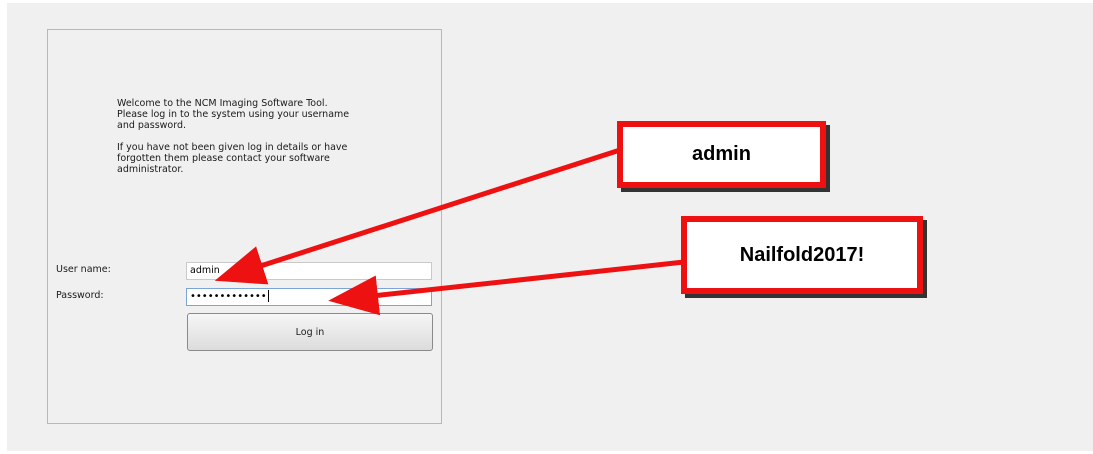 The width and height of the screenshot is (1093, 454). I want to click on password-callout: Nailfold2017!, so click(802, 255).